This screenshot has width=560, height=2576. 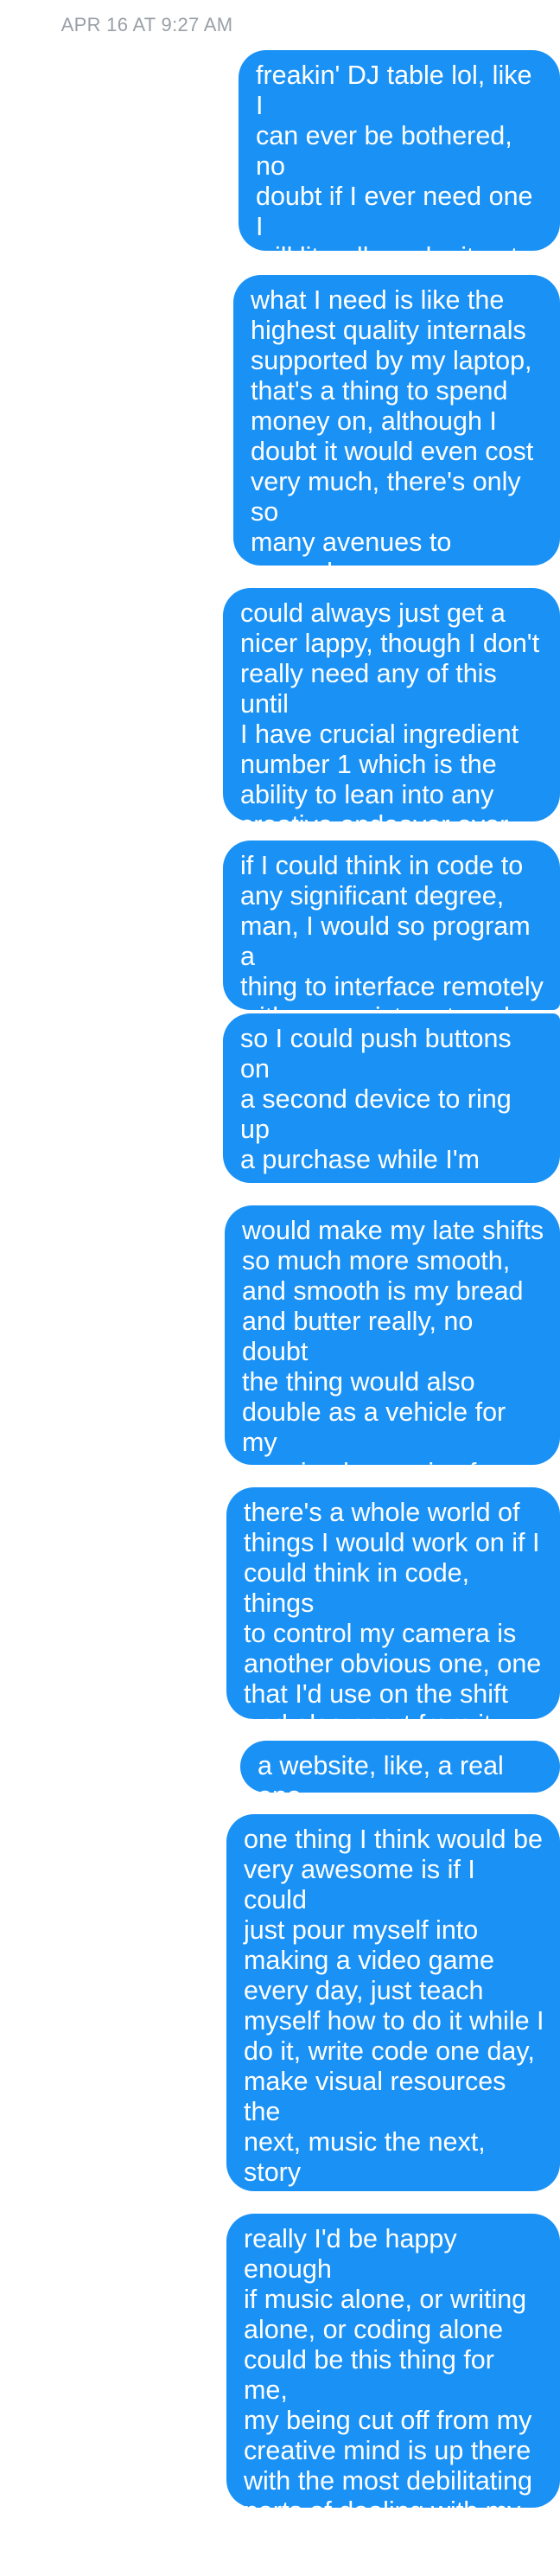 I want to click on message-bubble: a website, like, a real one, so click(x=400, y=1776).